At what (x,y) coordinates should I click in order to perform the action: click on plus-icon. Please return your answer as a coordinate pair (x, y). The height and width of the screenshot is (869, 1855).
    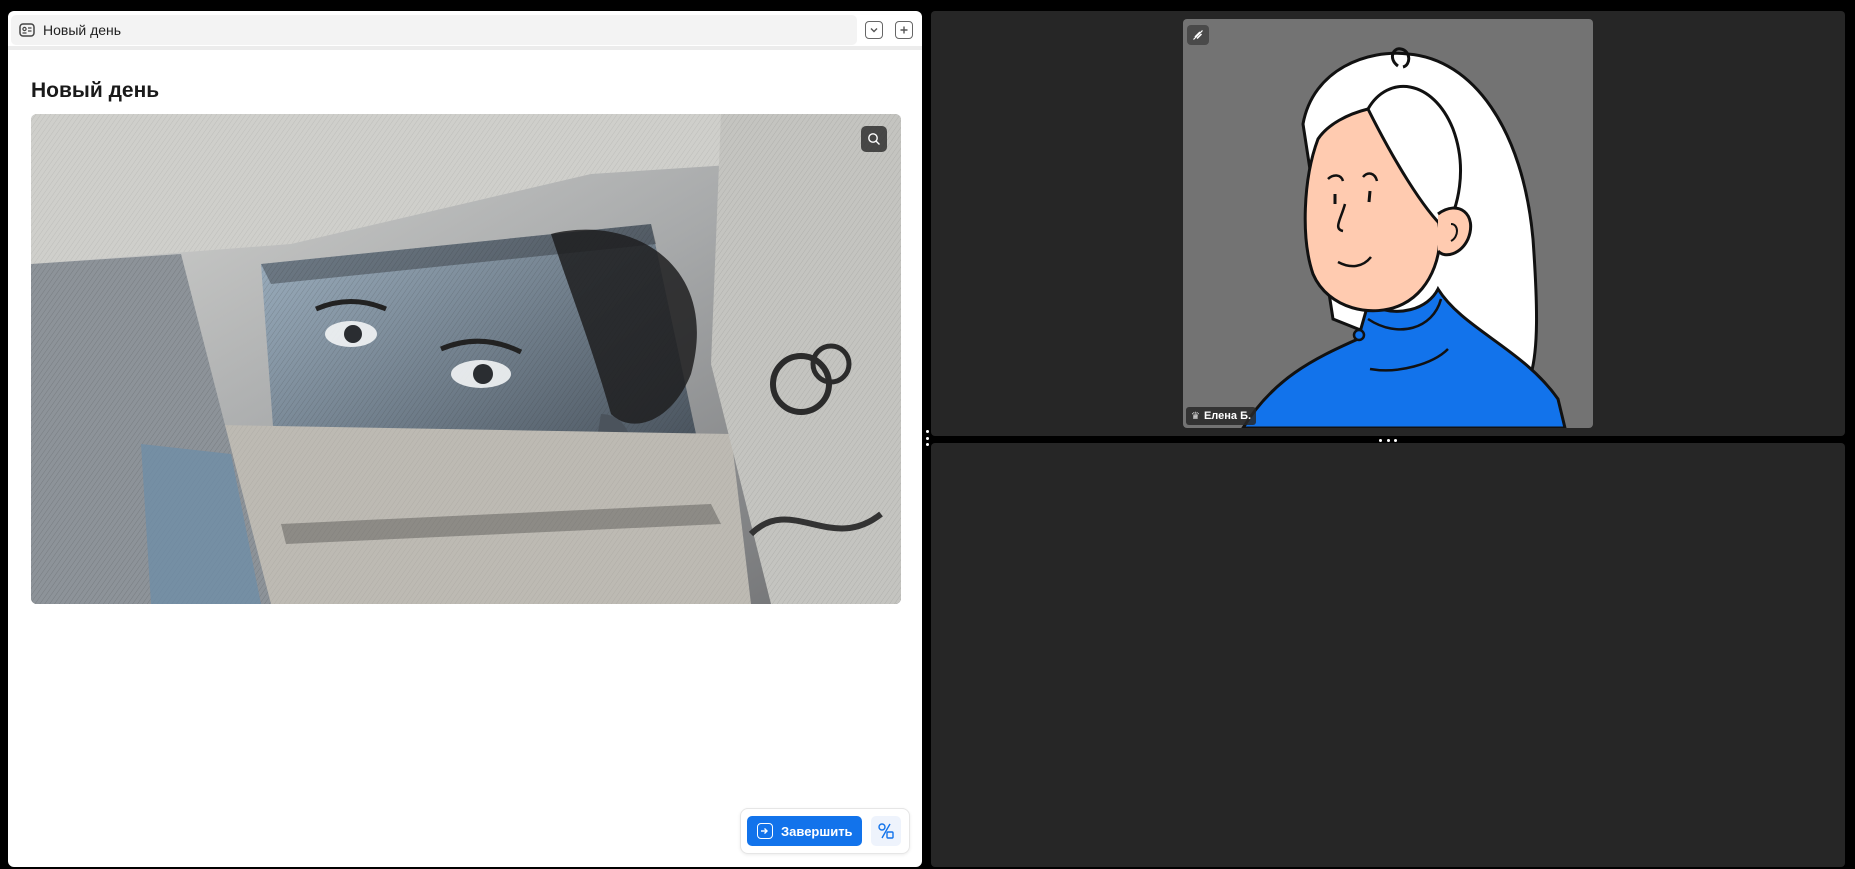
    Looking at the image, I should click on (904, 30).